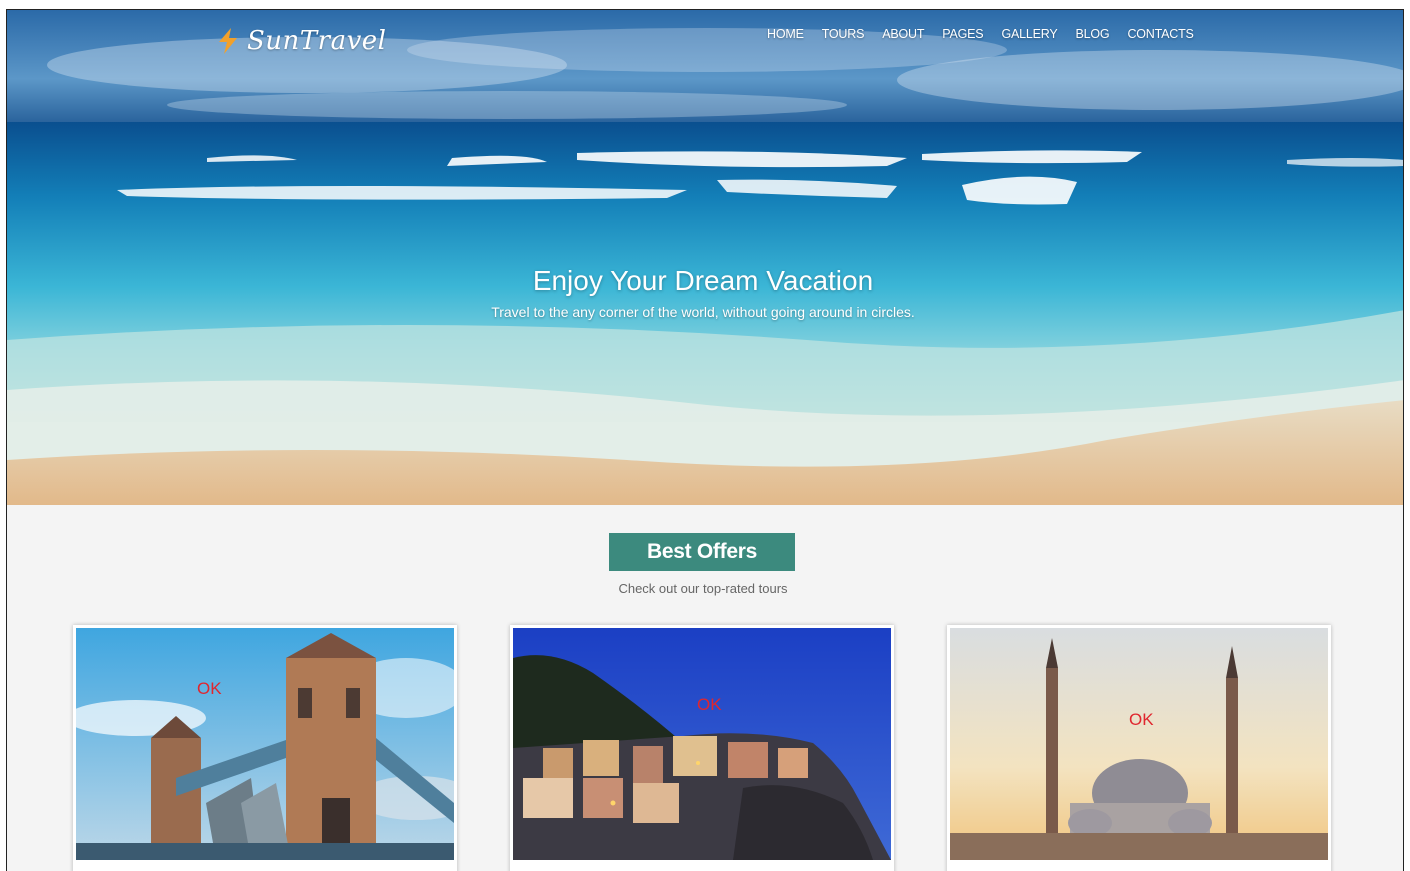 This screenshot has height=871, width=1410. I want to click on hero-title: Enjoy Your Dream Vacation, so click(703, 280).